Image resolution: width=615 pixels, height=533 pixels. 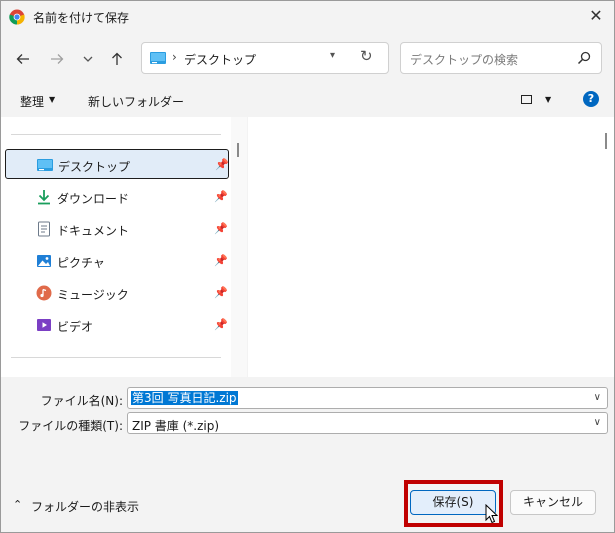 I want to click on address-dropdown-icon: ▾, so click(x=332, y=55).